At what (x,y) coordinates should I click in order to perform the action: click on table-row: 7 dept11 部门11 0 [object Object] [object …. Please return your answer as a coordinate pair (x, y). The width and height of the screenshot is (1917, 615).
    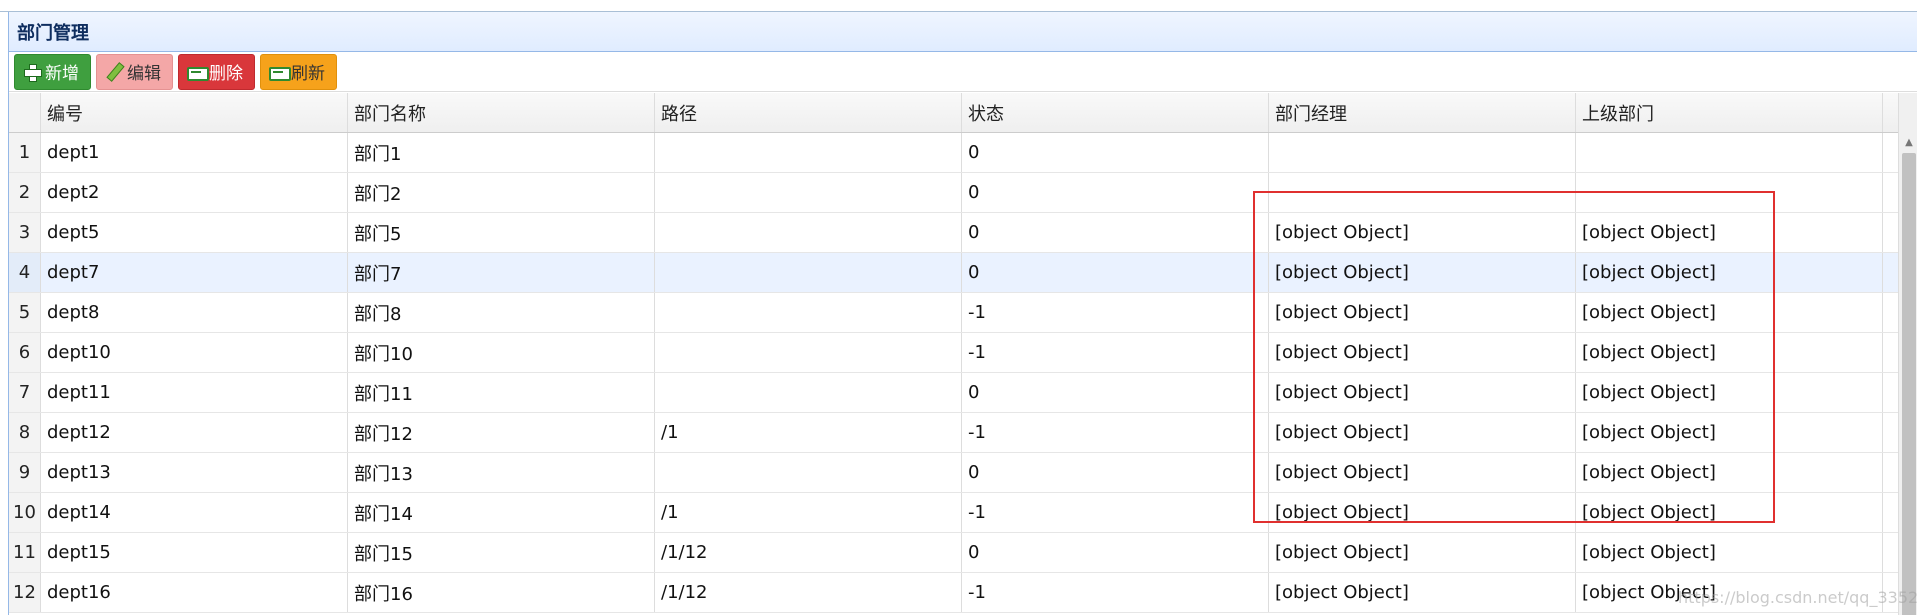
    Looking at the image, I should click on (953, 393).